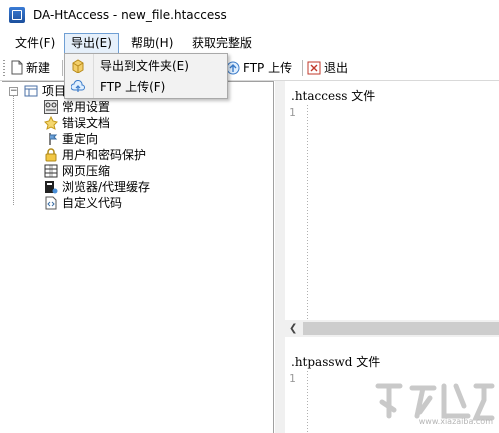  I want to click on tree-item-label: 常用设置, so click(86, 107).